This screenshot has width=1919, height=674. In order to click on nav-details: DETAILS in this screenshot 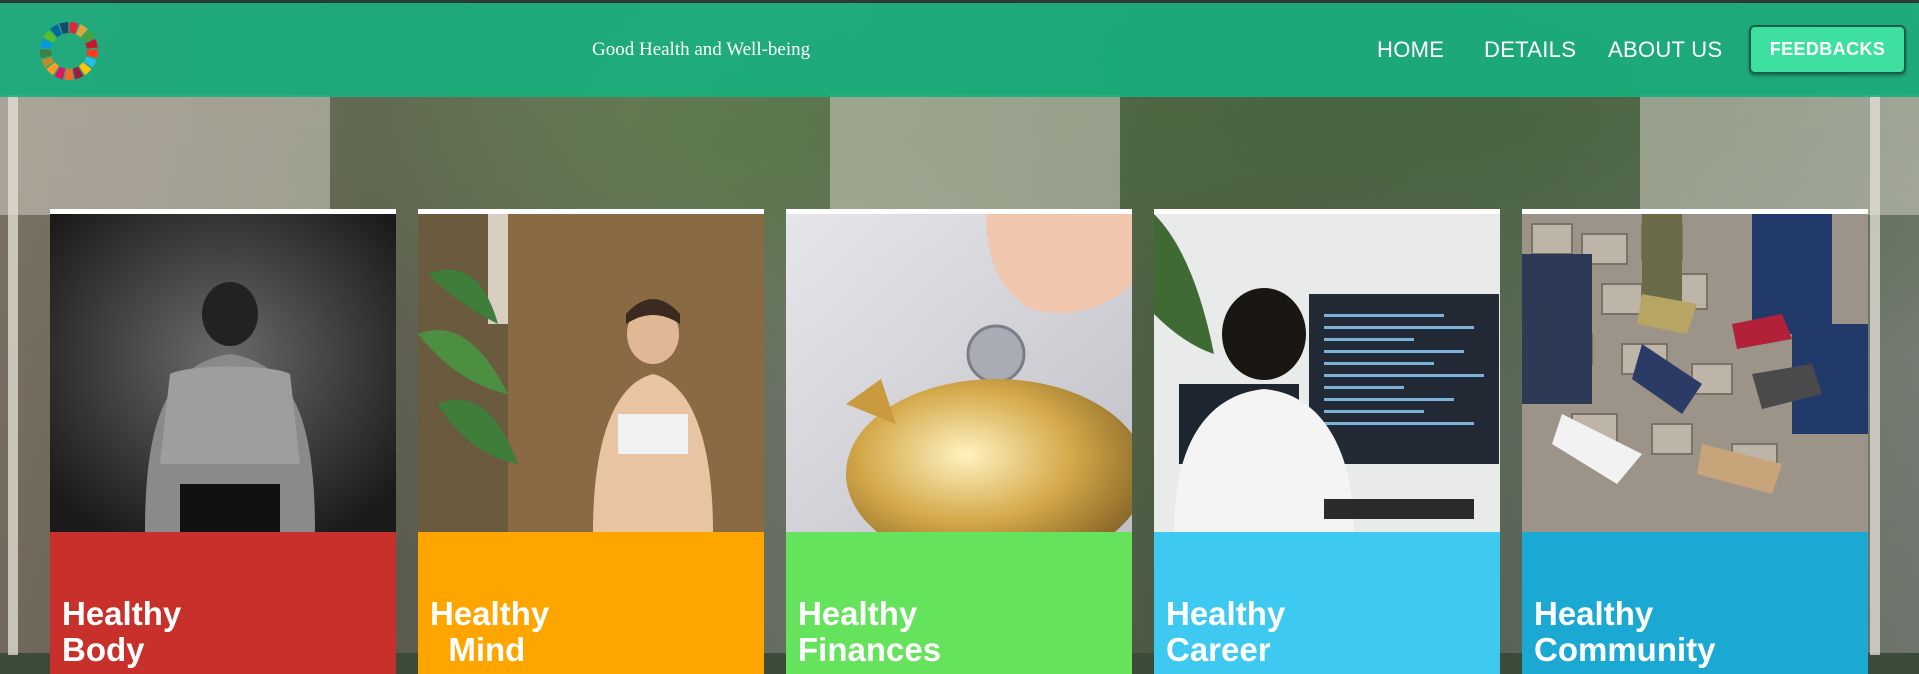, I will do `click(1530, 50)`.